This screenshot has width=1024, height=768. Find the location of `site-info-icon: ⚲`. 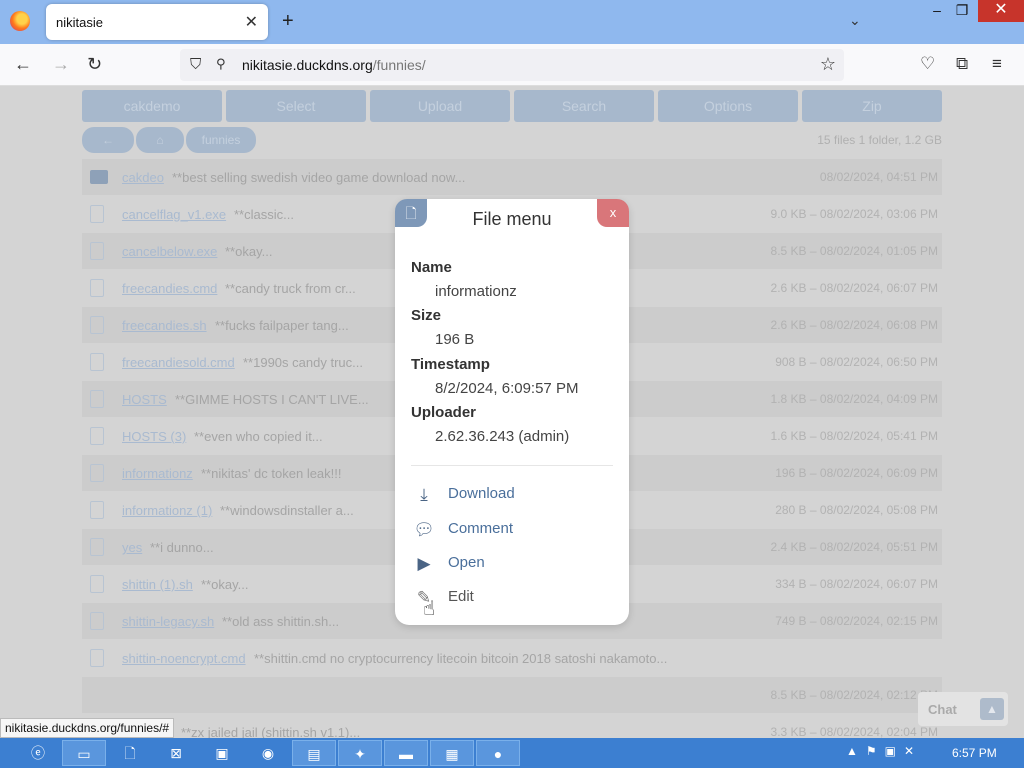

site-info-icon: ⚲ is located at coordinates (221, 64).